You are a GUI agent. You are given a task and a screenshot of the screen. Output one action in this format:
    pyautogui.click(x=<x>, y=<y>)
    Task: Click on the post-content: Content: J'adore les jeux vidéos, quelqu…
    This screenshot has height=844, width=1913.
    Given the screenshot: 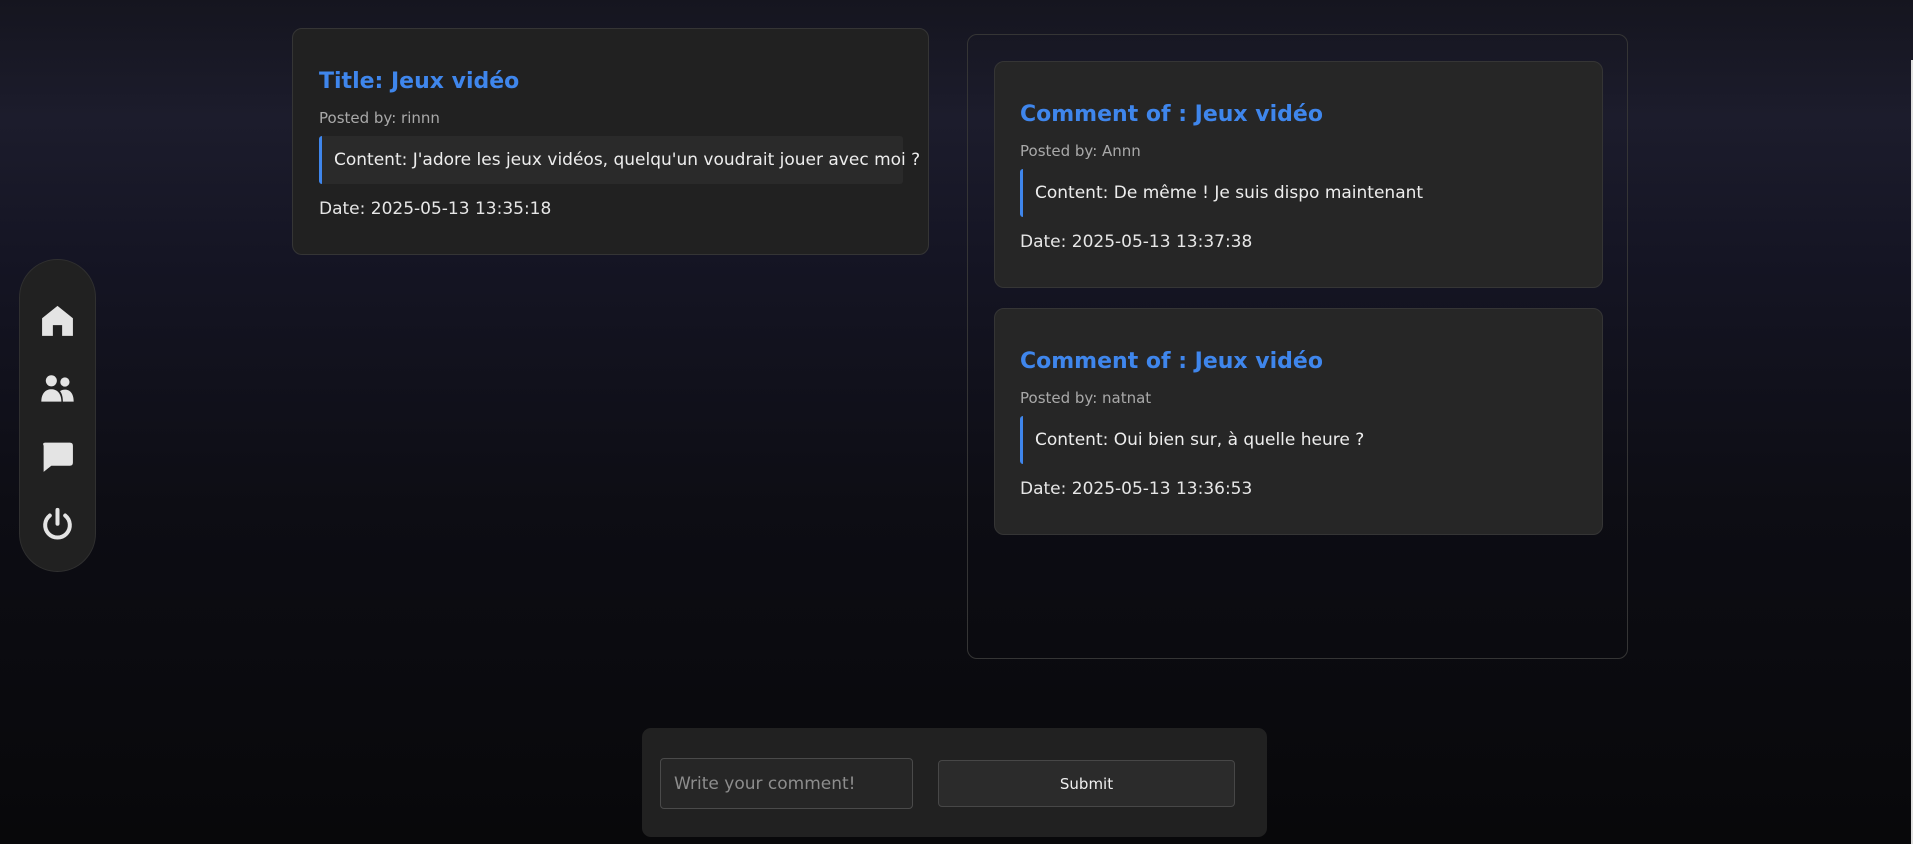 What is the action you would take?
    pyautogui.click(x=619, y=160)
    